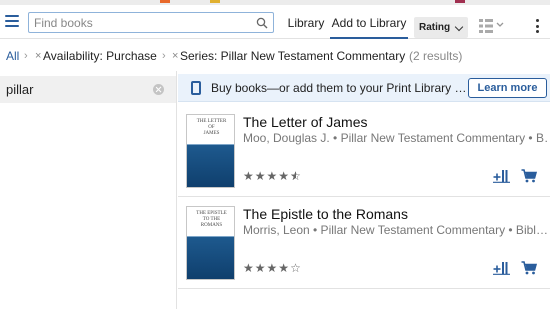 Image resolution: width=550 pixels, height=309 pixels. I want to click on search-box, so click(151, 22).